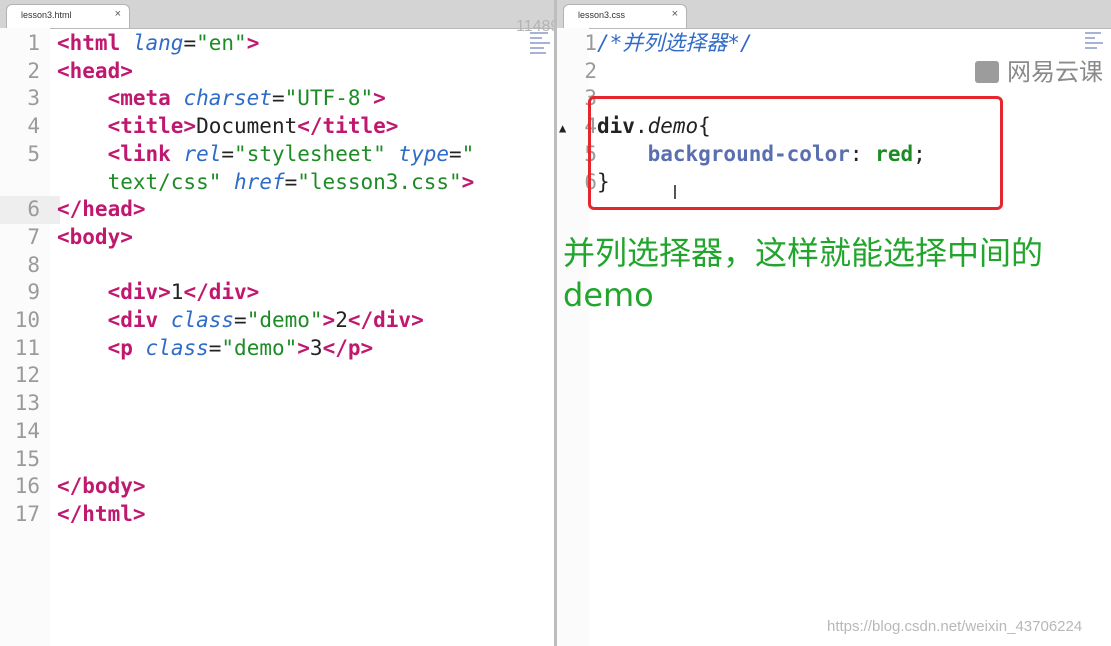 This screenshot has width=1111, height=646. Describe the element at coordinates (955, 626) in the screenshot. I see `csdn-watermark: https://blog.csdn.net/weixin_43706224` at that location.